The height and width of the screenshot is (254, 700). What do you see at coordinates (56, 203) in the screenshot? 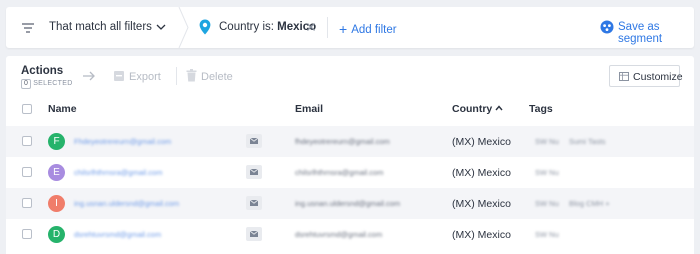
I see `avatar: I` at bounding box center [56, 203].